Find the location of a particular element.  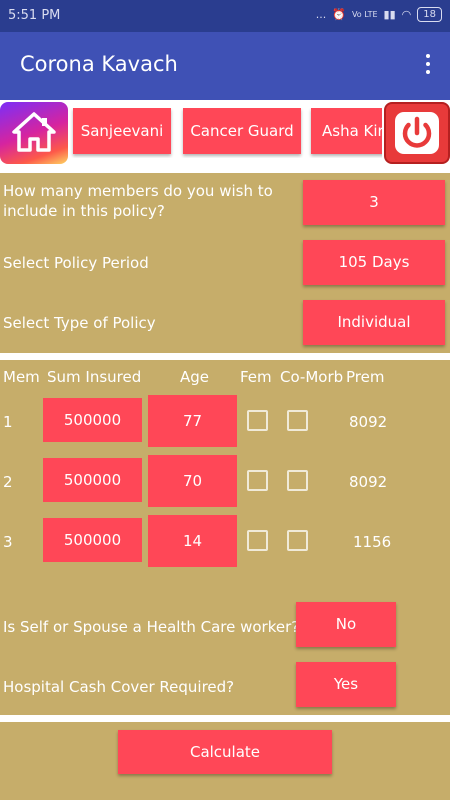

wifi-icon: ◠ is located at coordinates (406, 14).